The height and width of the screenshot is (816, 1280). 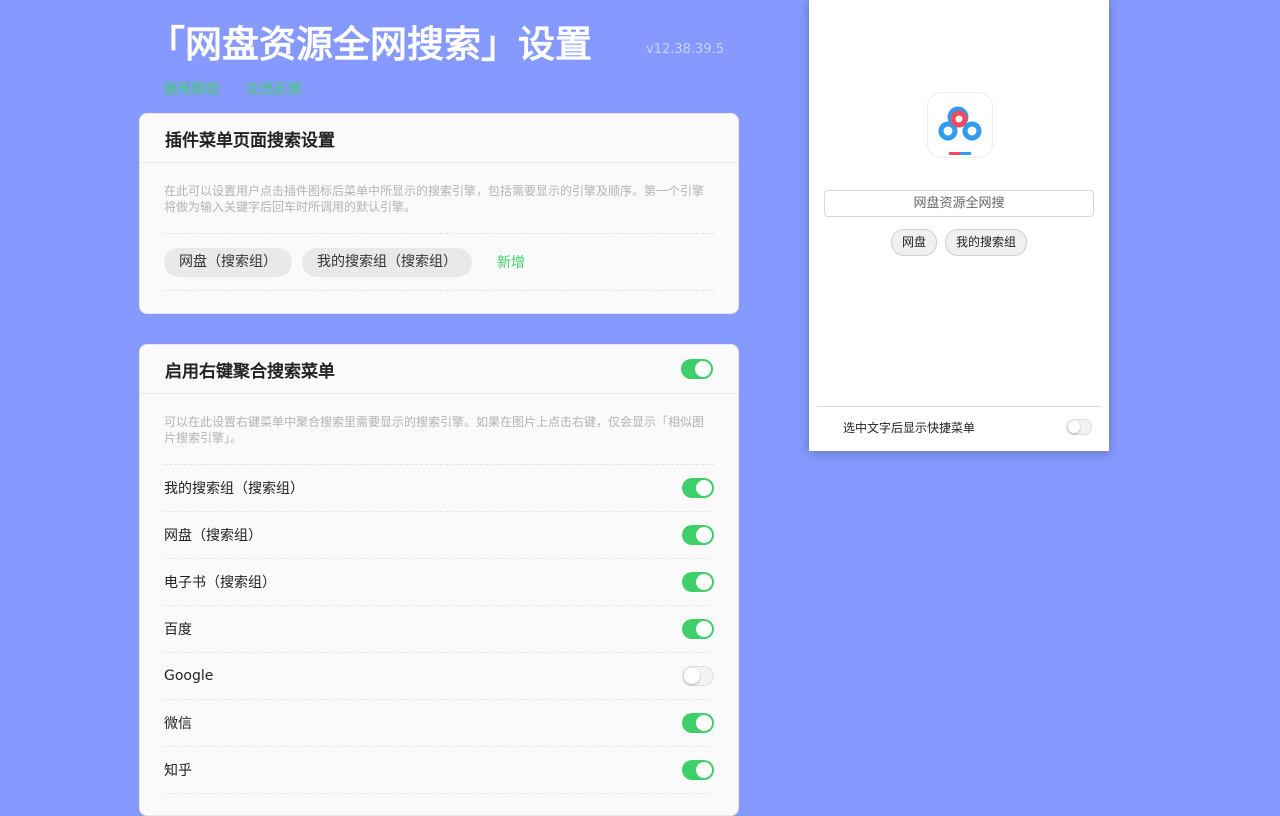 What do you see at coordinates (234, 489) in the screenshot?
I see `engine-label: 我的搜索组（搜索组）` at bounding box center [234, 489].